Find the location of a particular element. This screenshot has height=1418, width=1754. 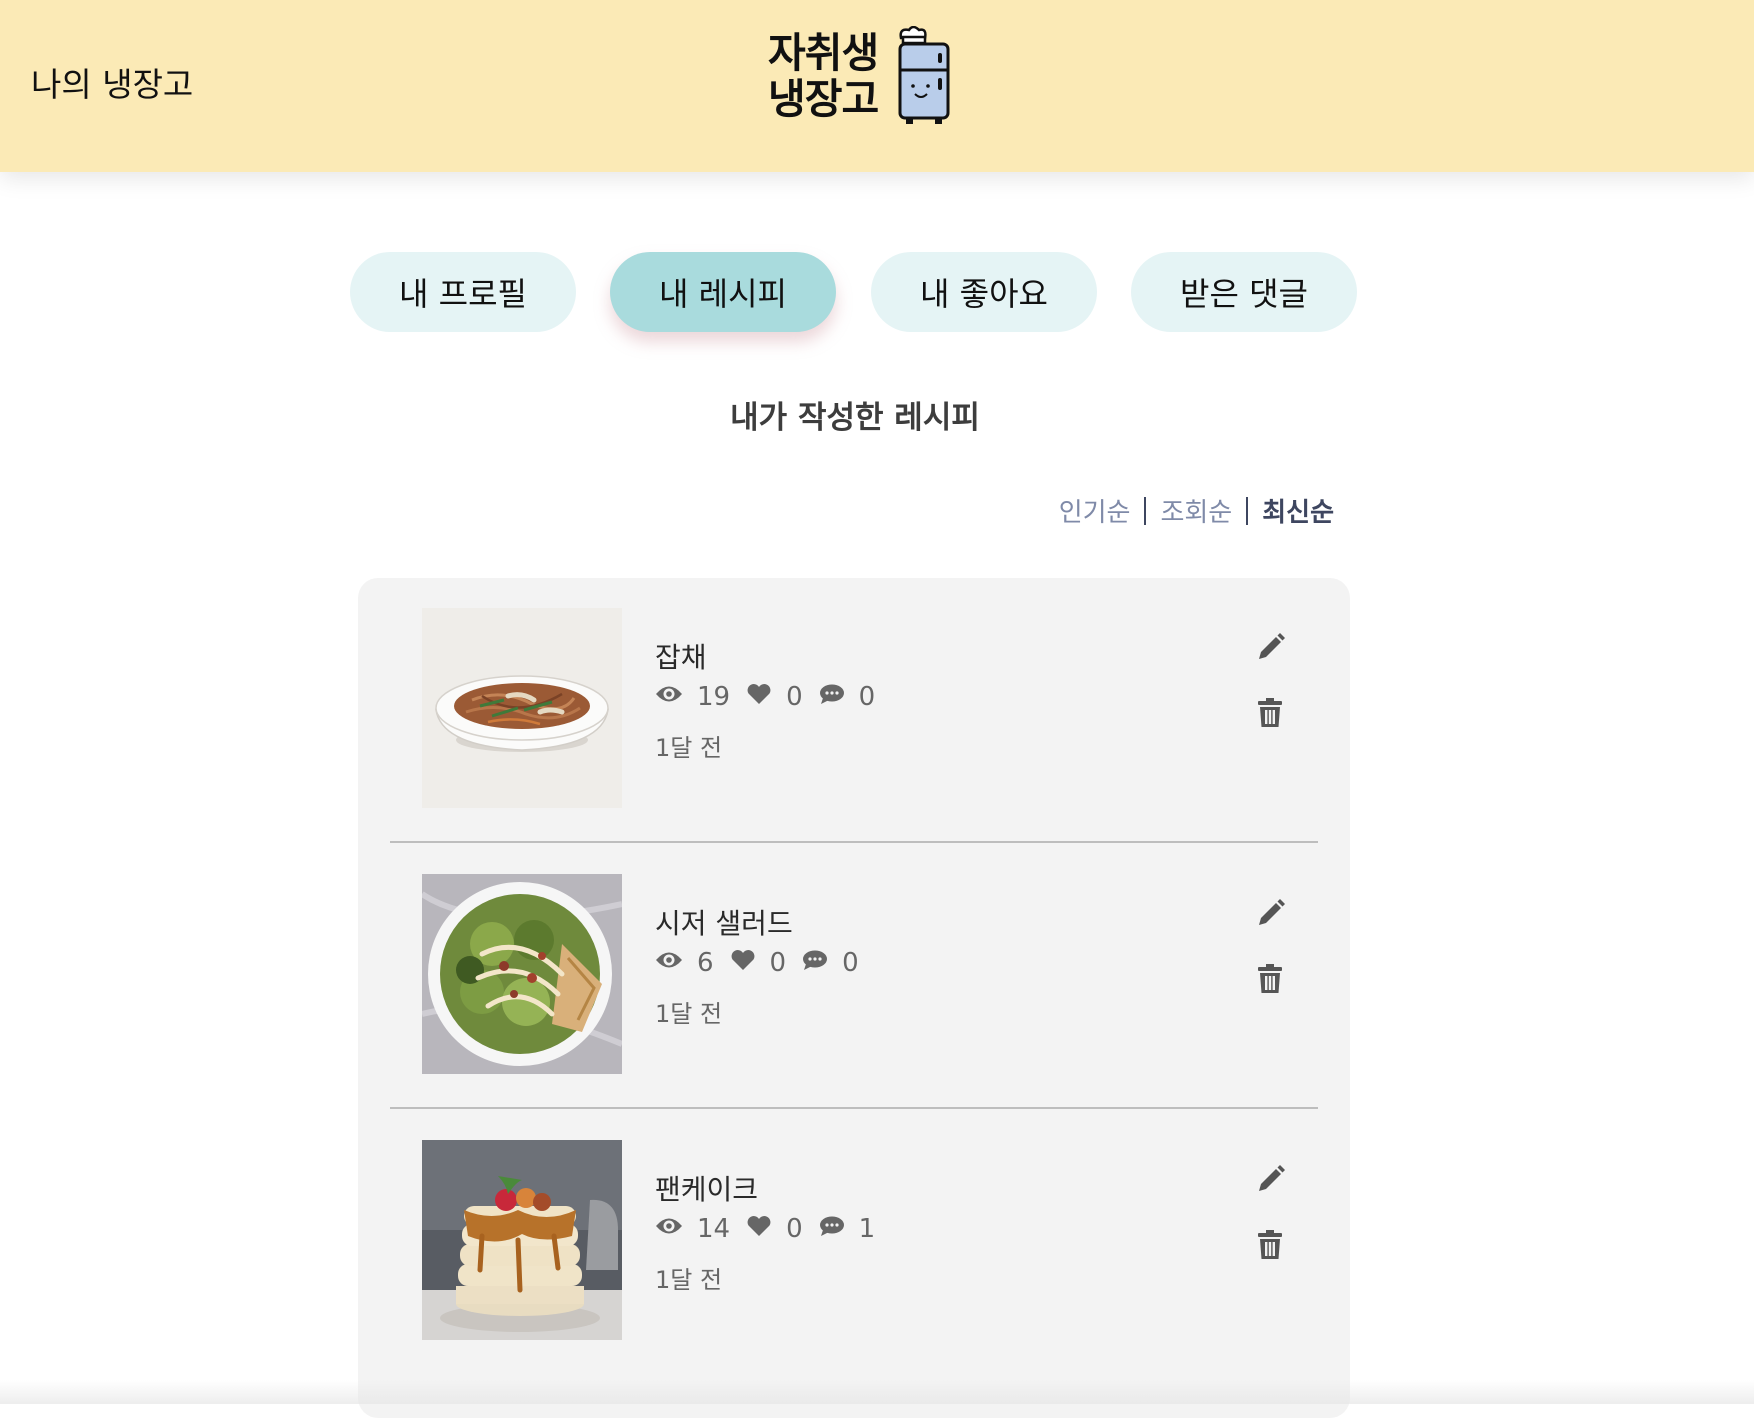

recipe-name: 시저 샐러드 is located at coordinates (724, 922).